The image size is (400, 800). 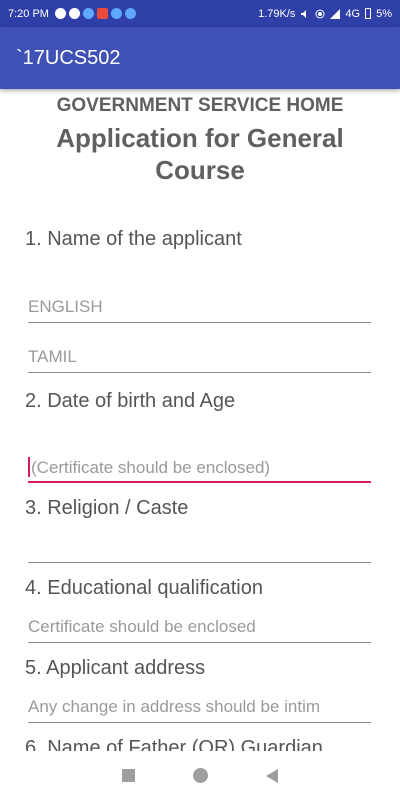 I want to click on organization-heading: GOVERNMENT SERVICE HOME, so click(x=200, y=105).